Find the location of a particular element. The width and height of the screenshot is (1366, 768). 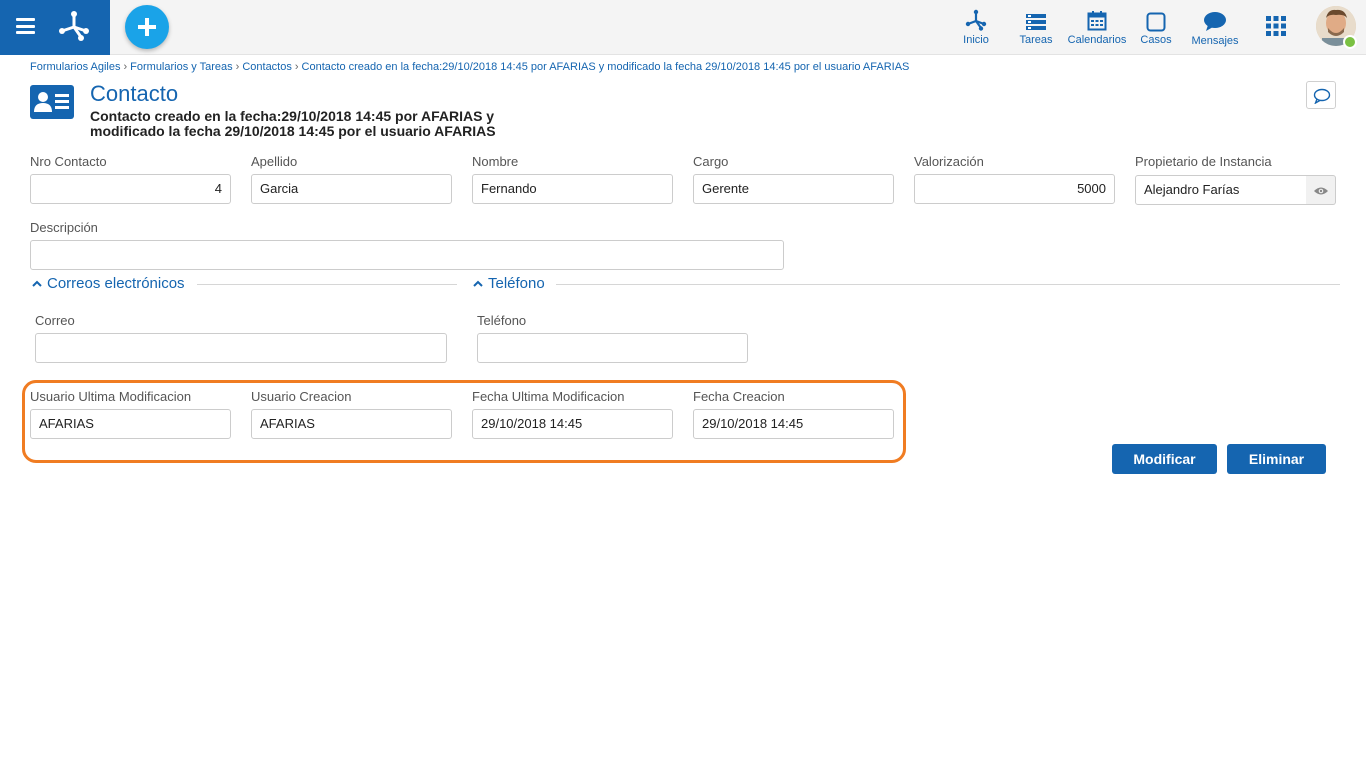

hamburger-menu-icon is located at coordinates (25, 26).